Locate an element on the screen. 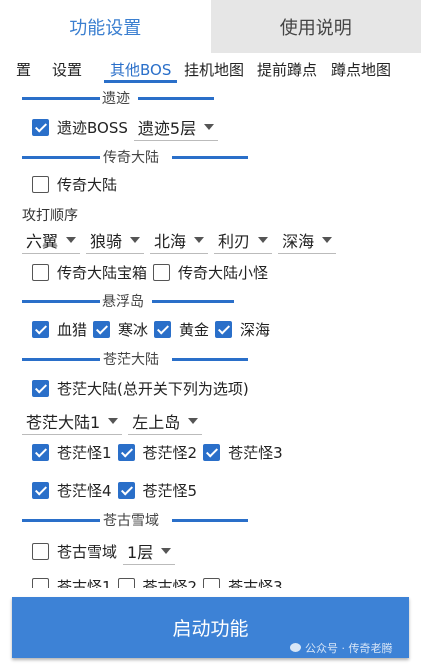  order-select-2: 狼骑 is located at coordinates (115, 240).